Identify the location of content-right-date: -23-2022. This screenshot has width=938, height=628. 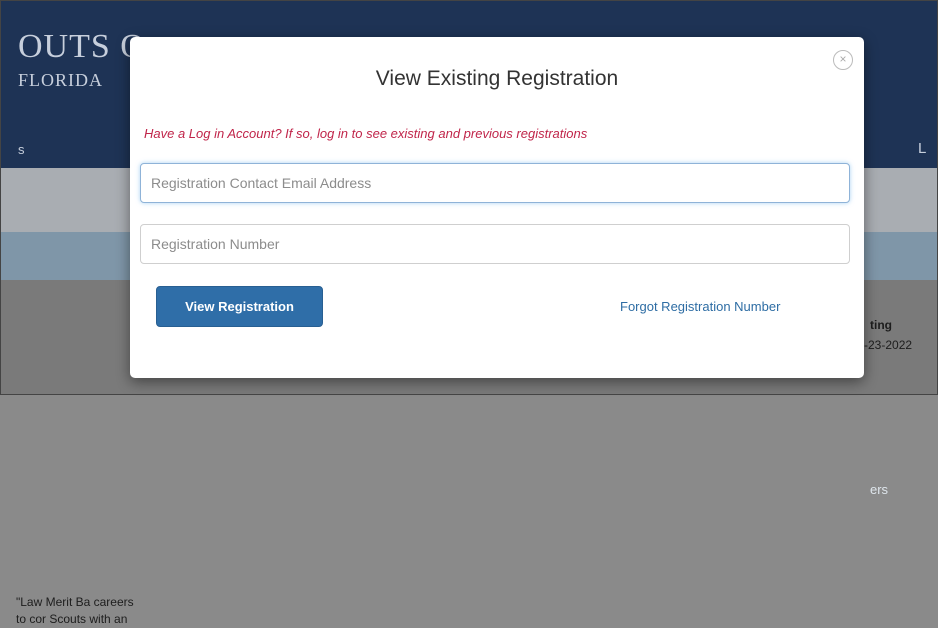
(888, 345).